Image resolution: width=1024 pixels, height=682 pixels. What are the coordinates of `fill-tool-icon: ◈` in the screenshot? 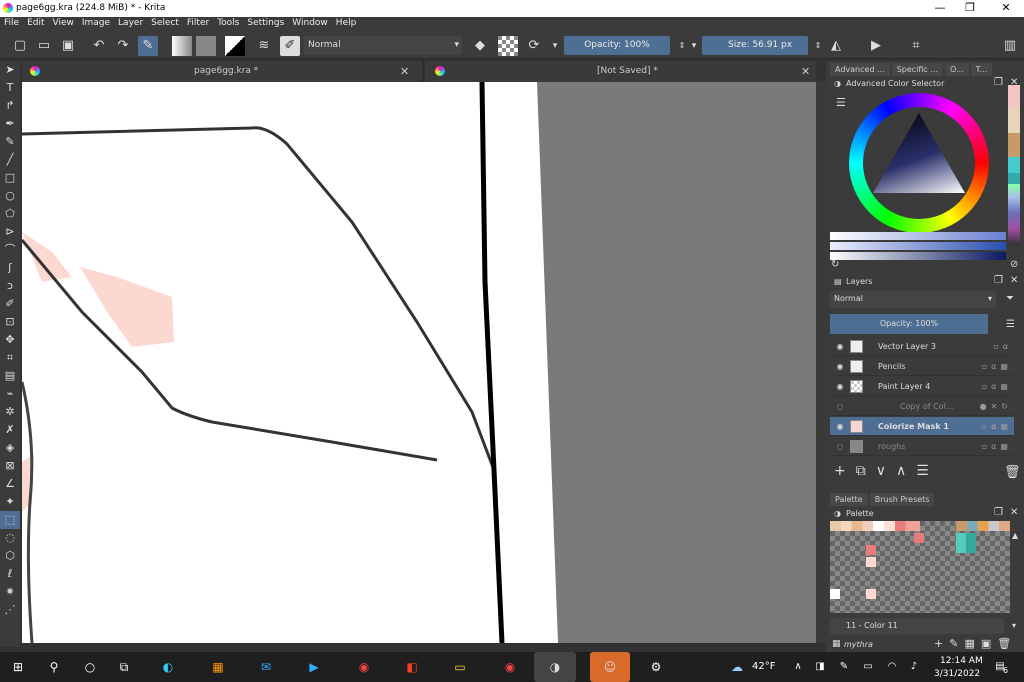 It's located at (10, 448).